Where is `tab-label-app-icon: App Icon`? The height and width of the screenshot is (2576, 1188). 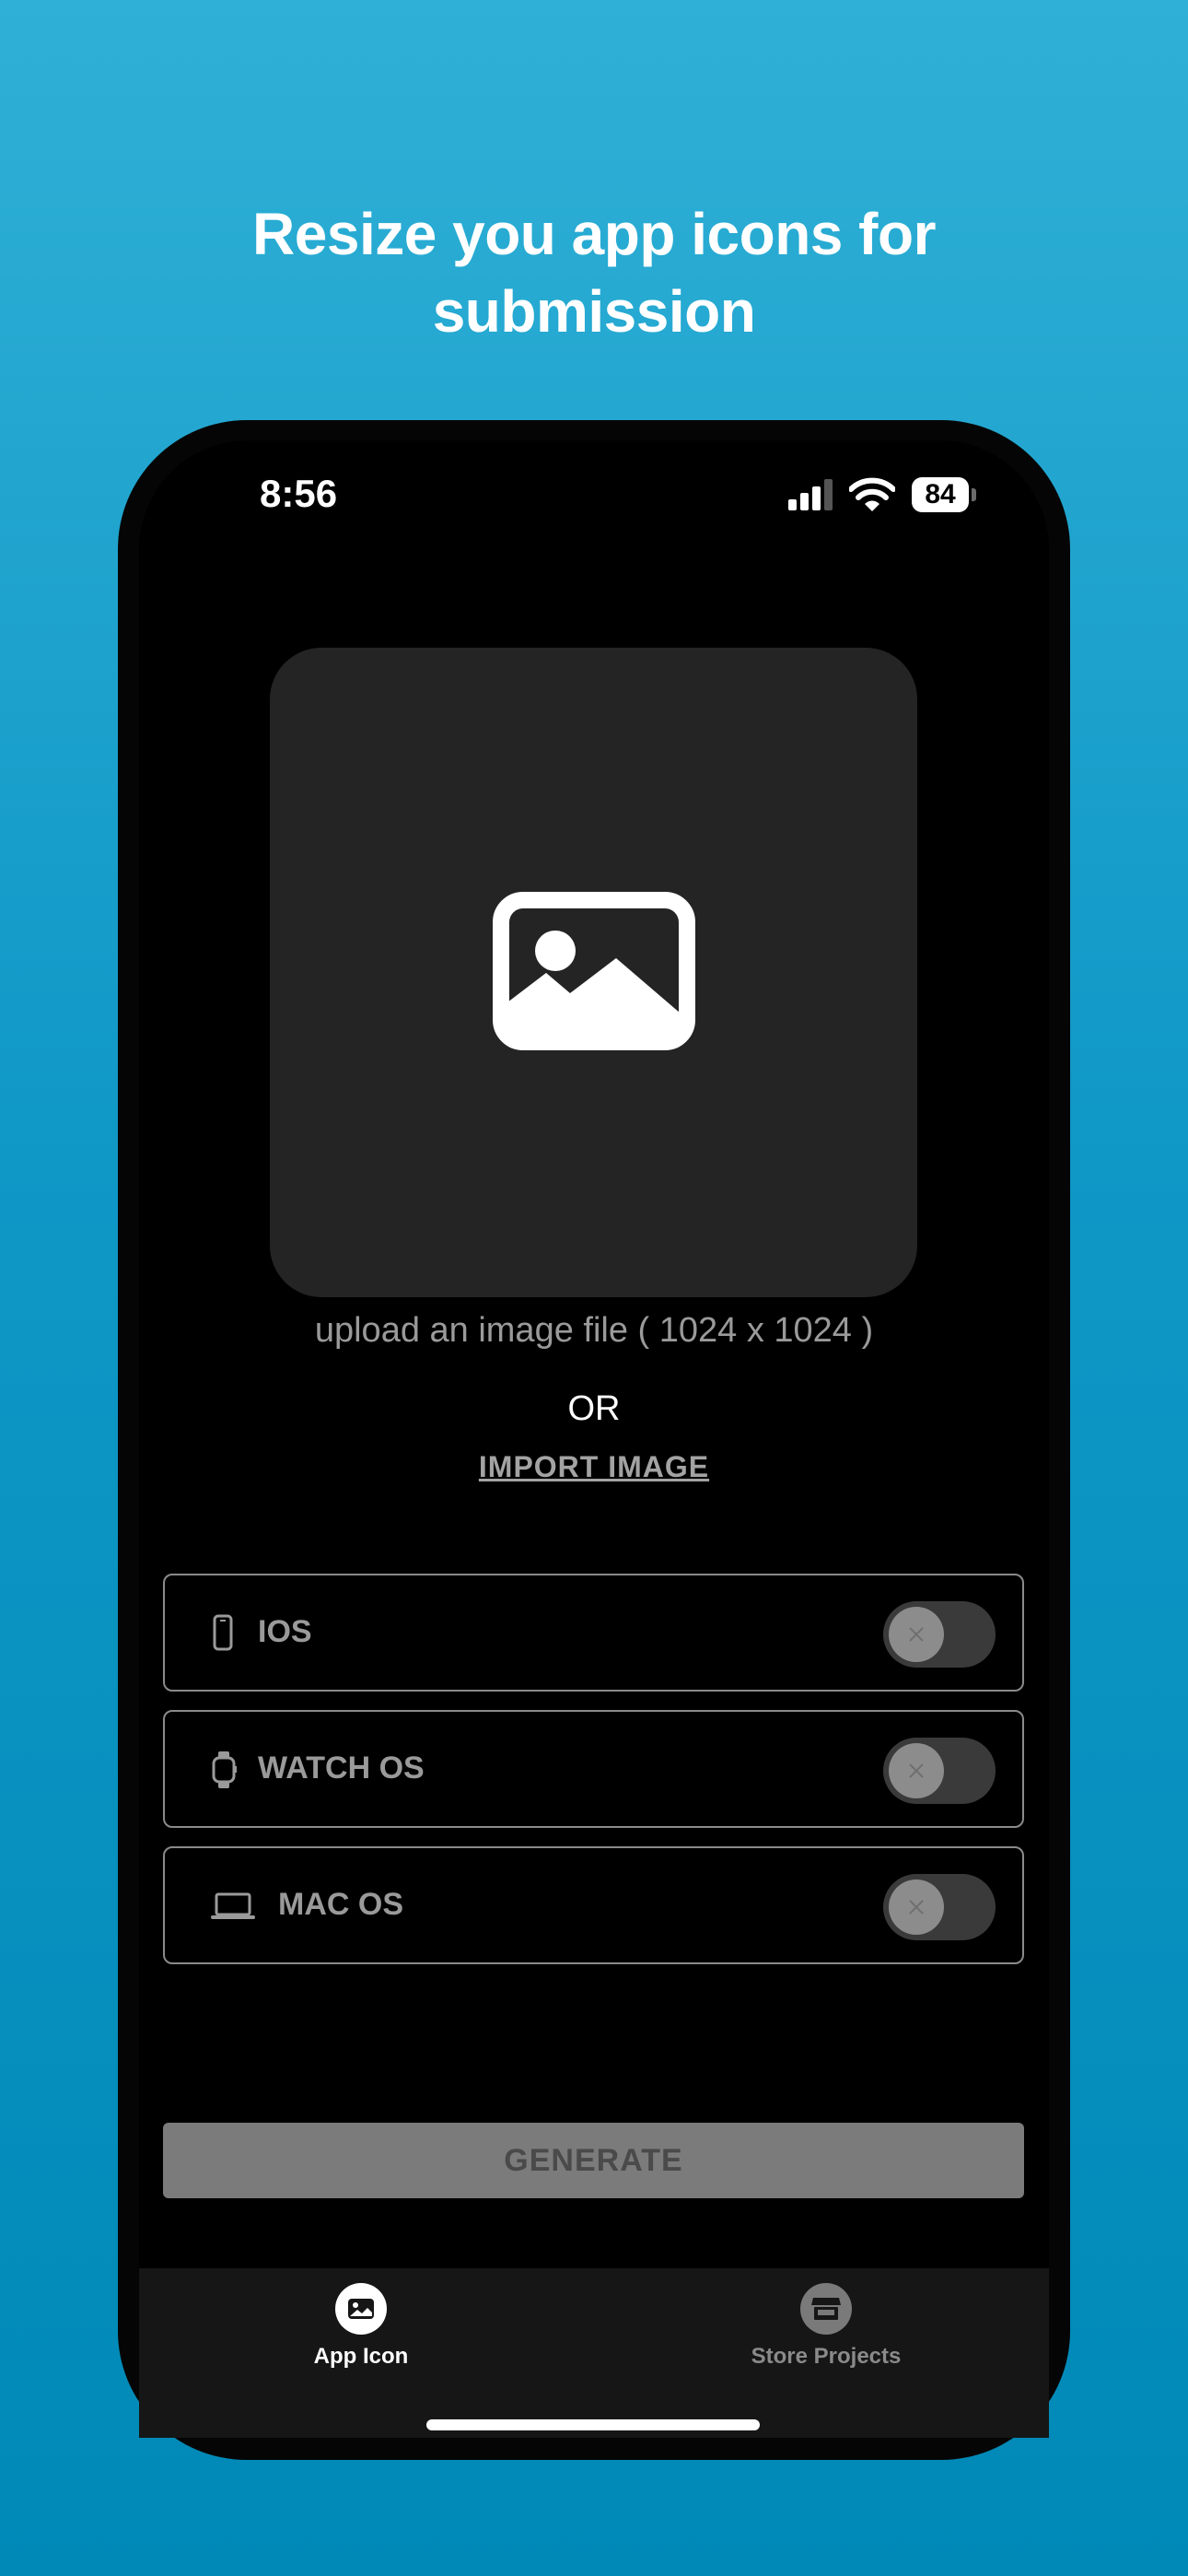 tab-label-app-icon: App Icon is located at coordinates (361, 2356).